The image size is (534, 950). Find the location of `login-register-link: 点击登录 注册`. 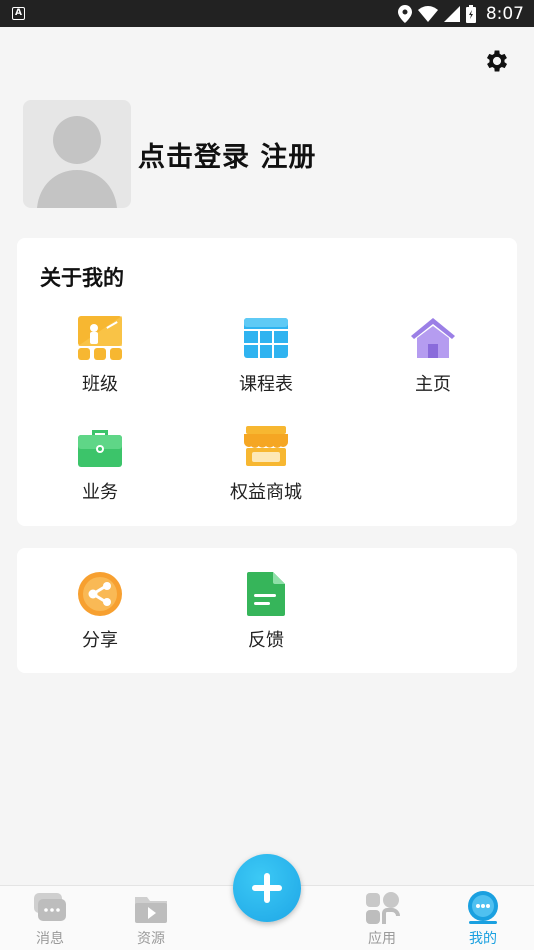

login-register-link: 点击登录 注册 is located at coordinates (227, 154).